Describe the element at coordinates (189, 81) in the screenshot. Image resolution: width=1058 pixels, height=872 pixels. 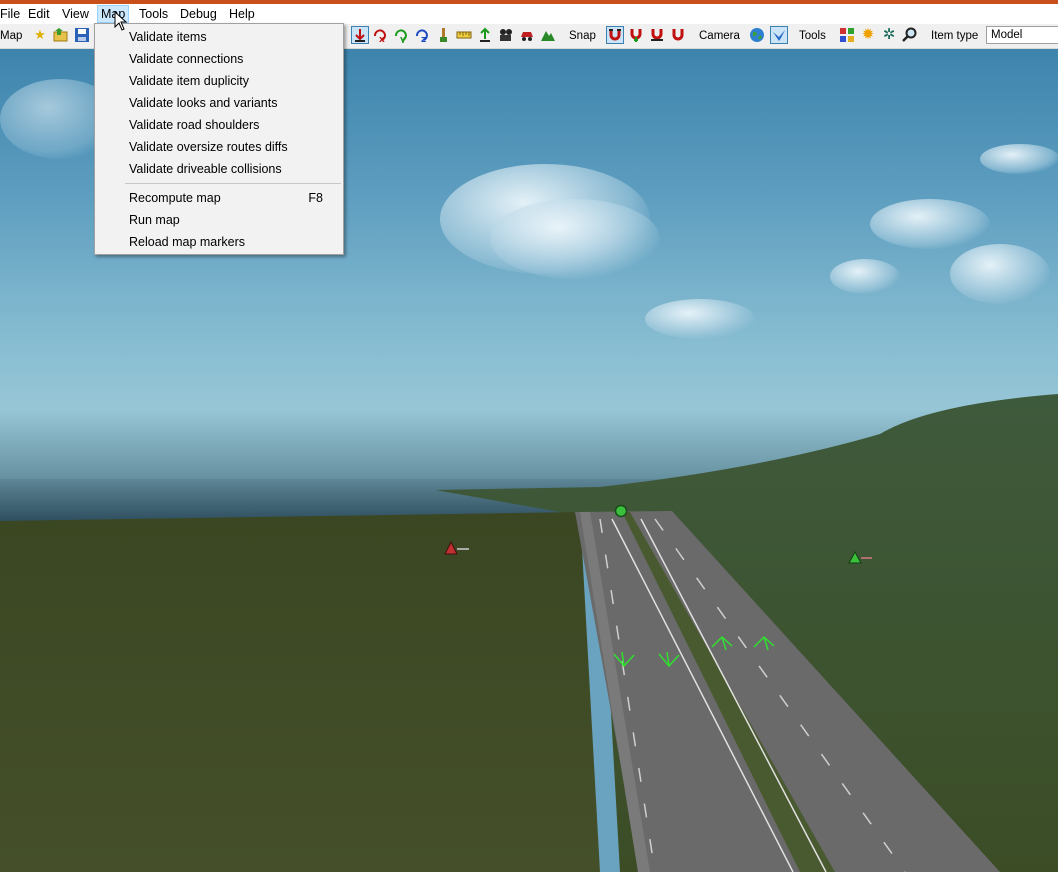
I see `menu-item-validate-item-duplicity: Validate item duplicity` at that location.